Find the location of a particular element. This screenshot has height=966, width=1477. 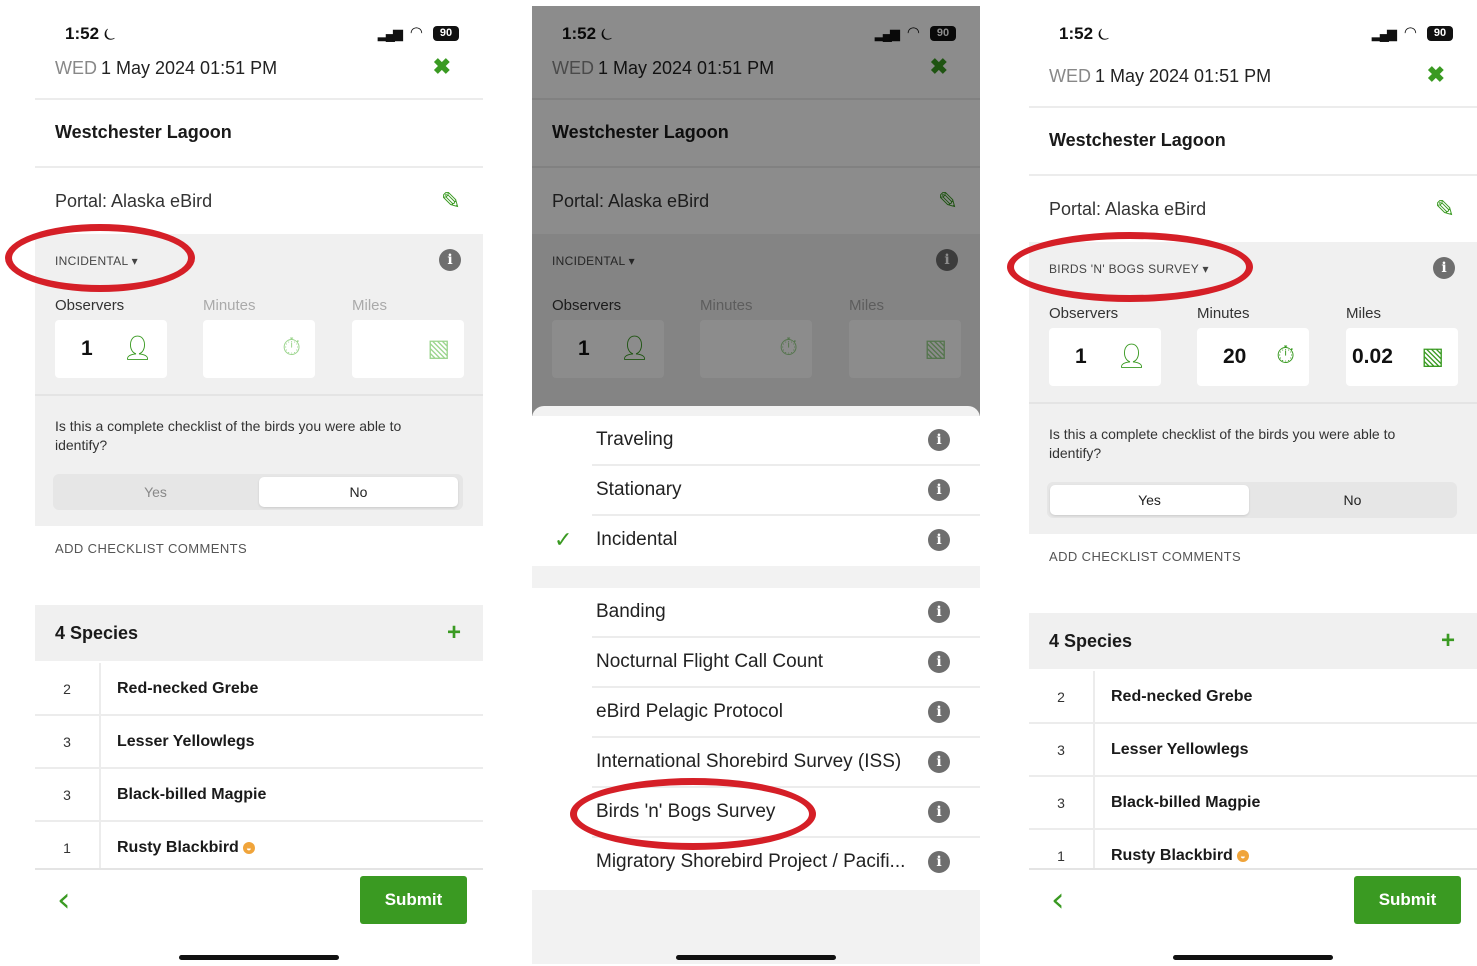

protocol-option-label: Traveling is located at coordinates (635, 439).